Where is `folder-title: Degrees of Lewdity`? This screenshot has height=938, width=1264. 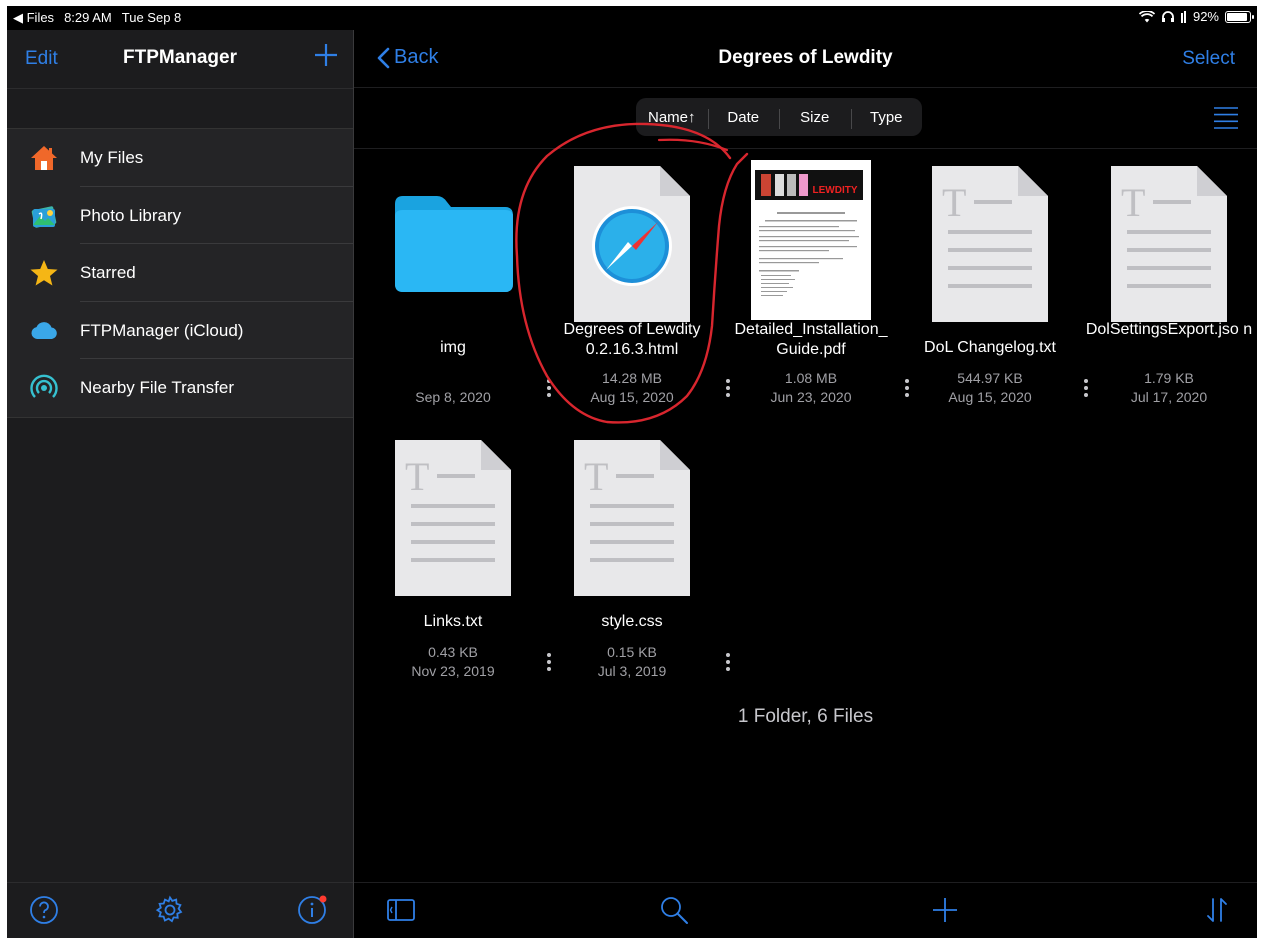 folder-title: Degrees of Lewdity is located at coordinates (805, 57).